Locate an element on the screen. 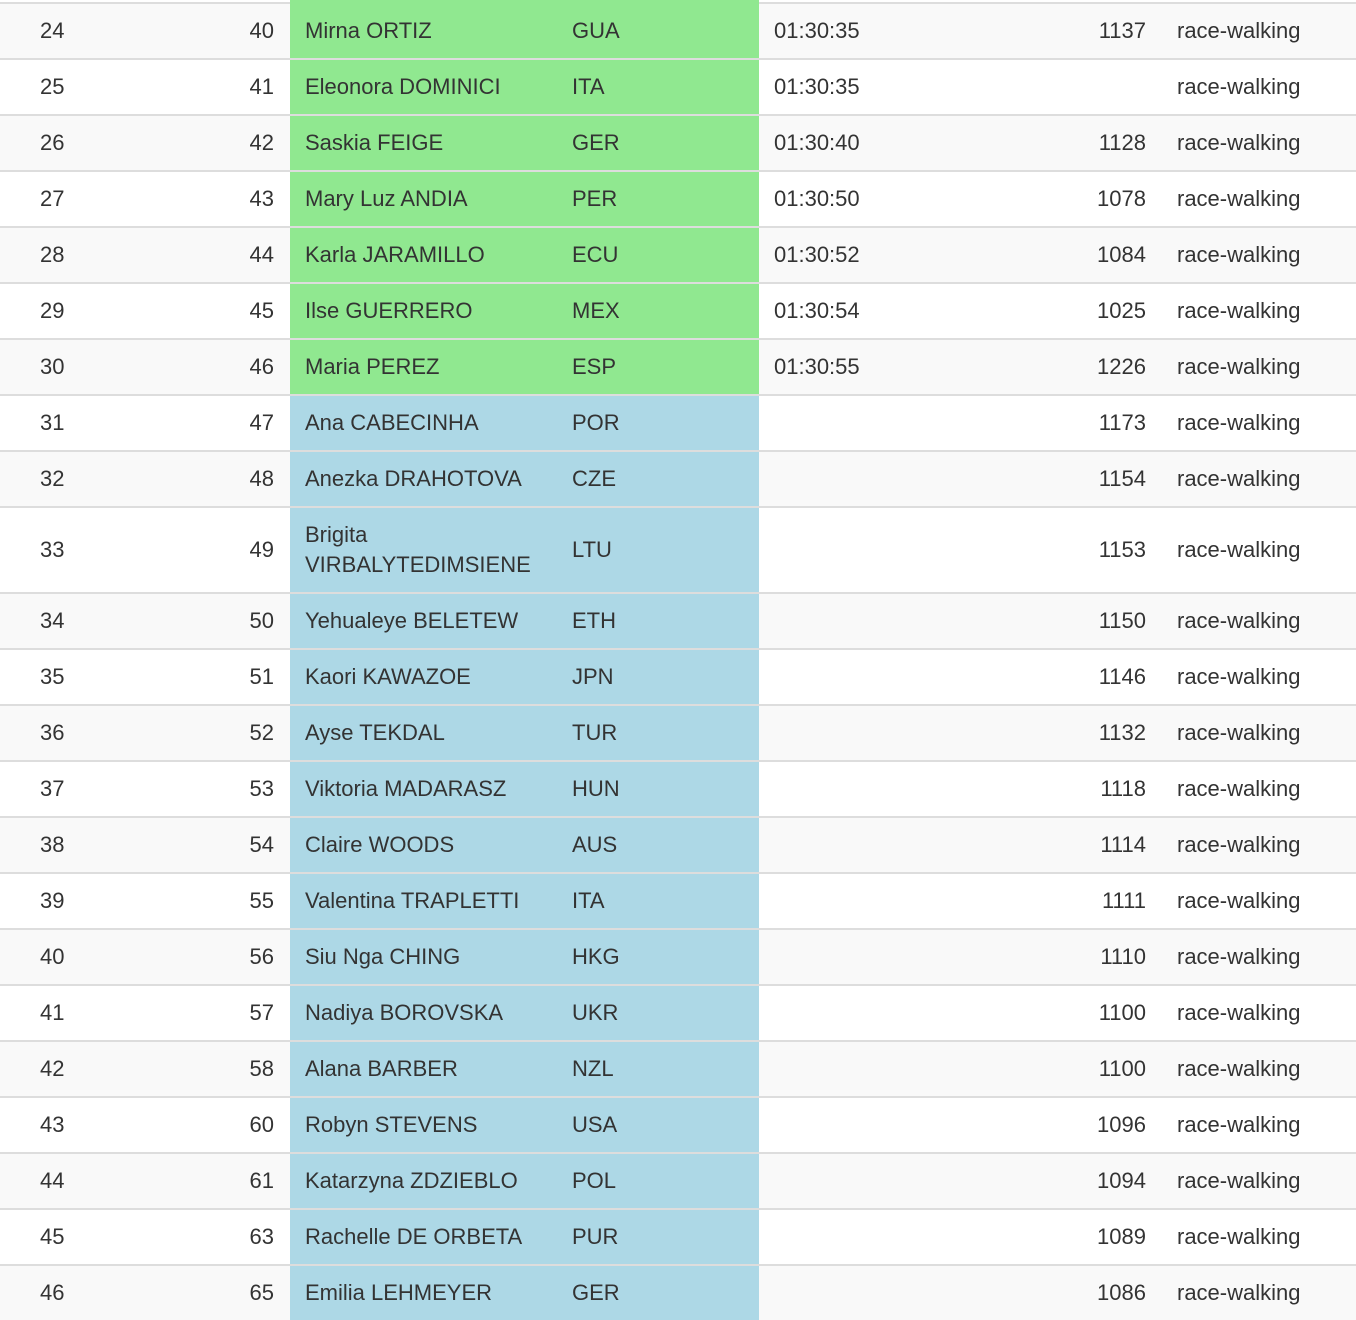  rank-cell: 46 is located at coordinates (52, 1292).